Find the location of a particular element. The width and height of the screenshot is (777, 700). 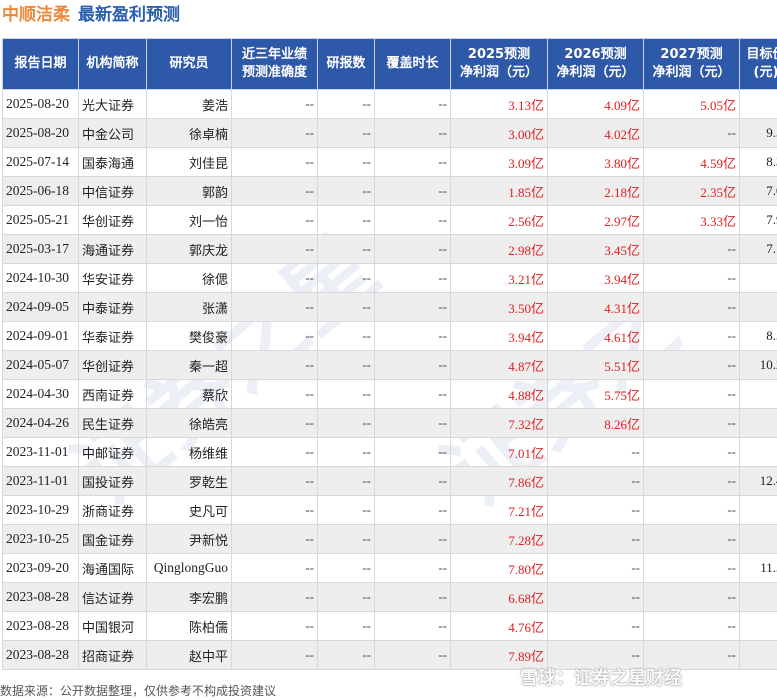

col-analyst-cell: 蔡欣 is located at coordinates (189, 394).